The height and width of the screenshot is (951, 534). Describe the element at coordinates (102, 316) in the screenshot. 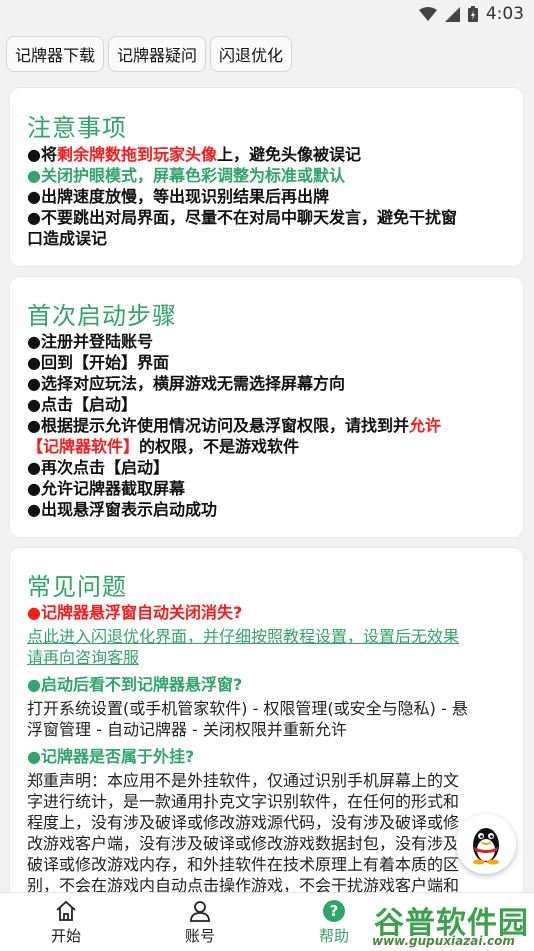

I see `startup-title: 首次启动步骤` at that location.